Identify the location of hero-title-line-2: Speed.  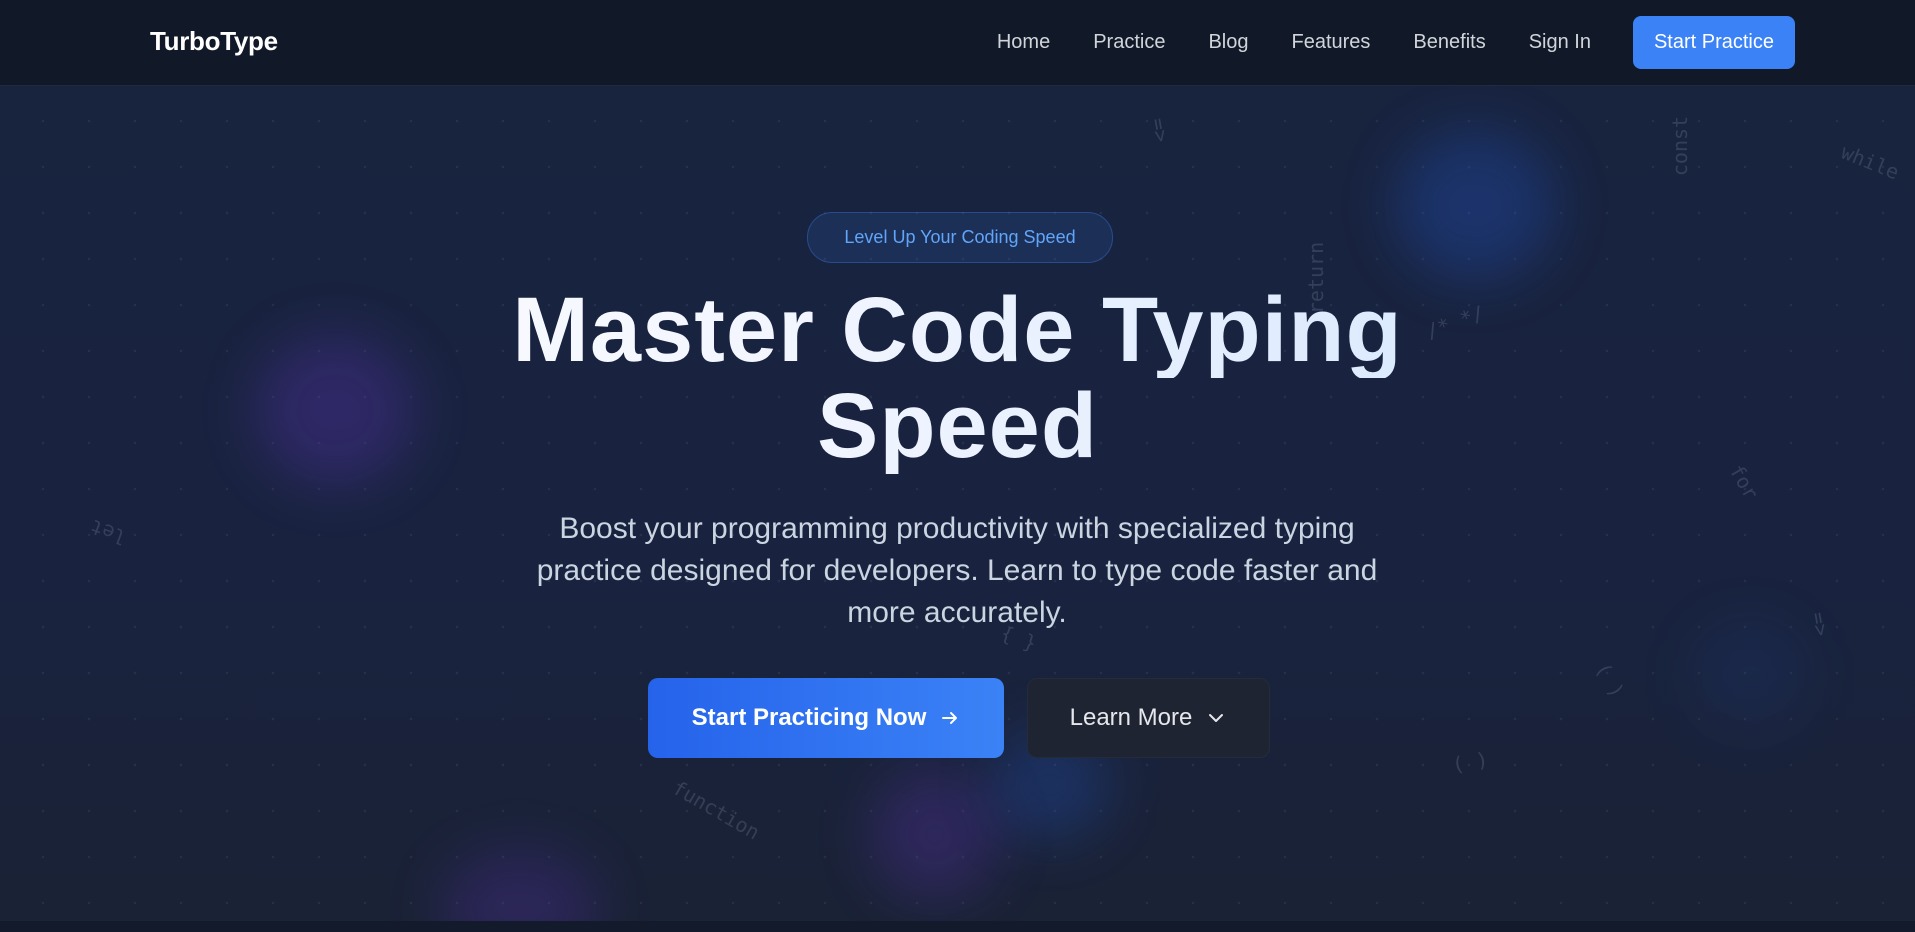
(957, 426).